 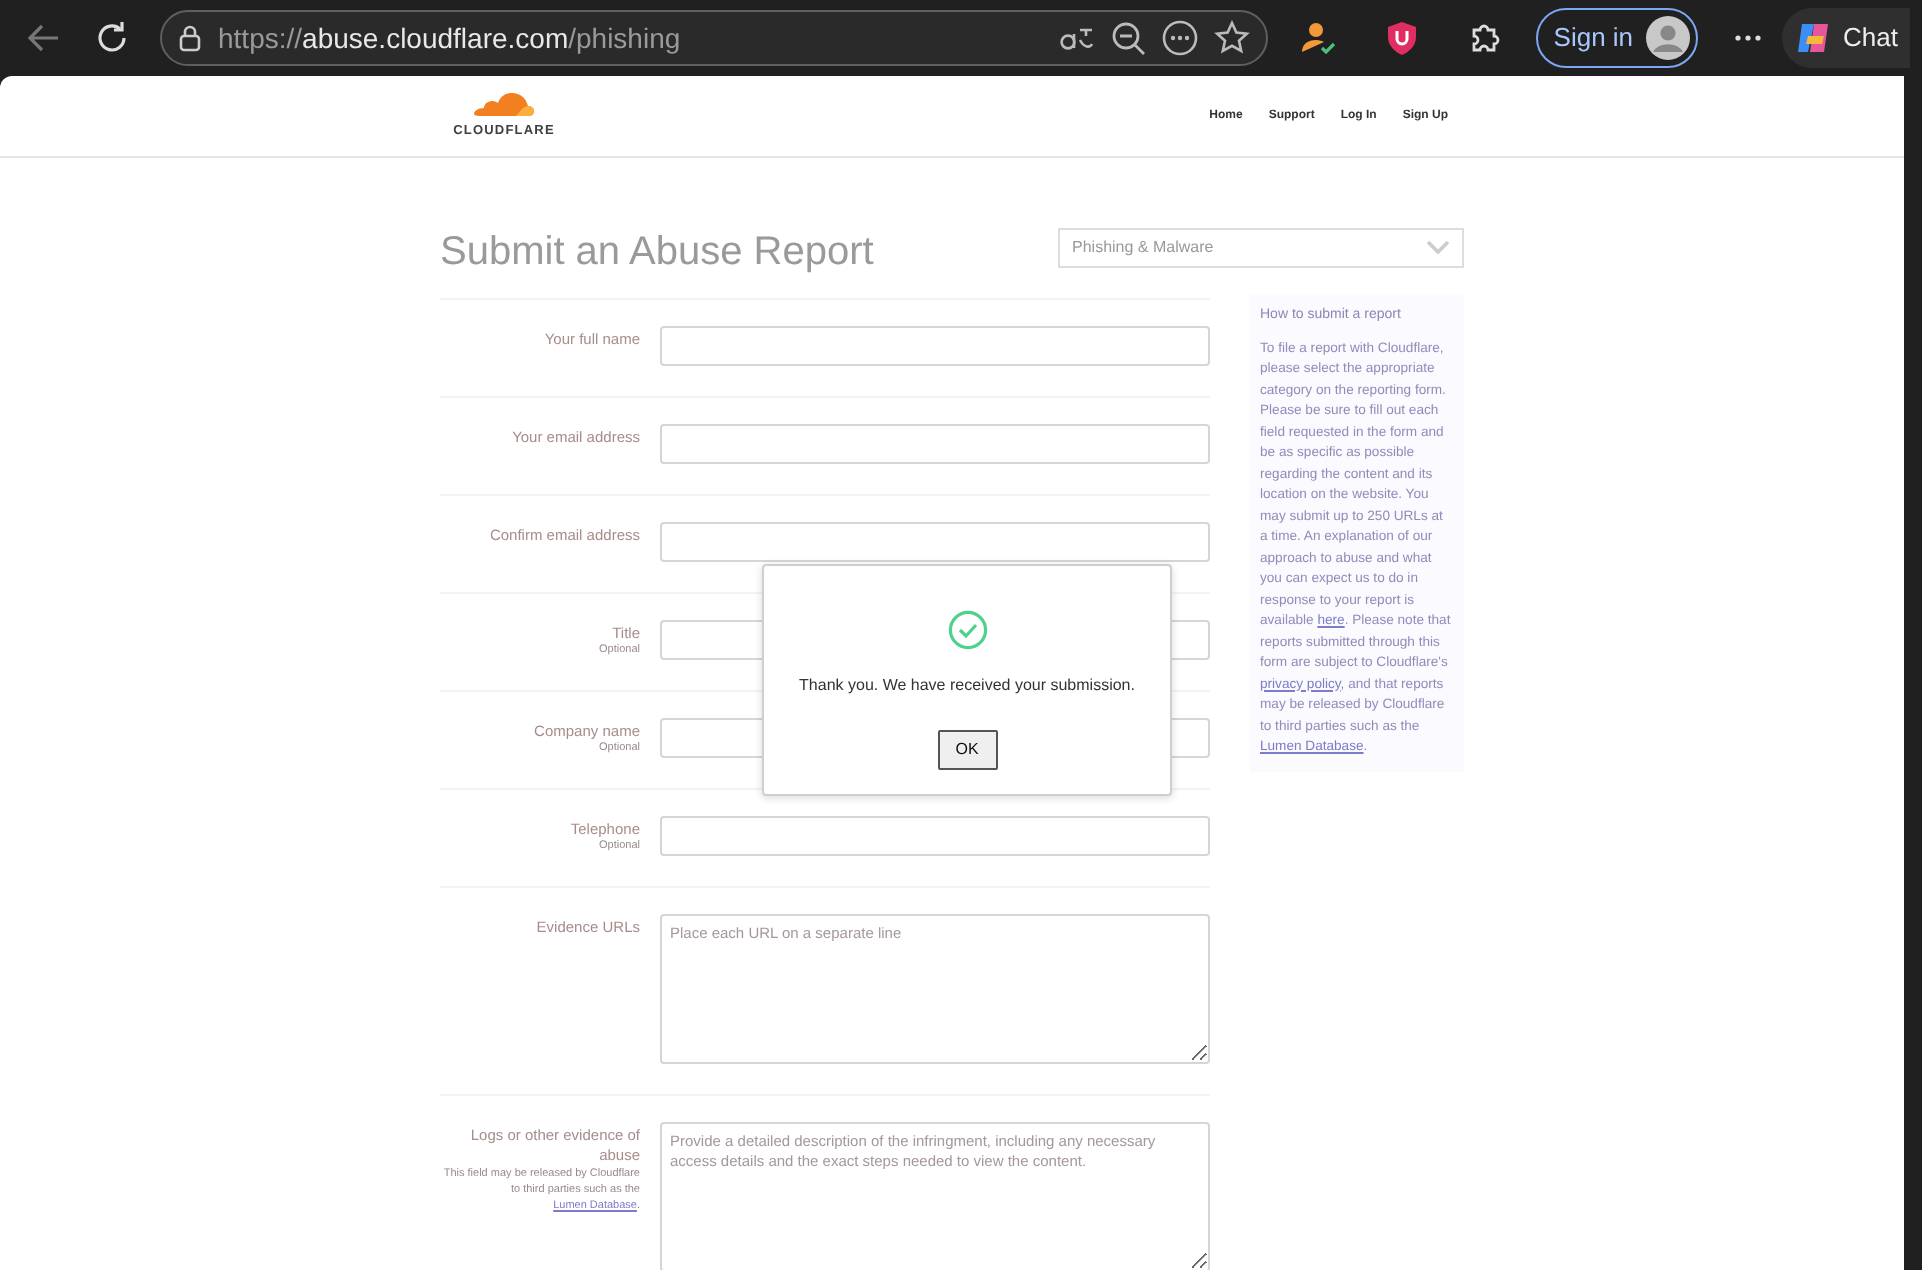 I want to click on url-text: https://abuse.cloudflare.com/phishing, so click(x=630, y=38).